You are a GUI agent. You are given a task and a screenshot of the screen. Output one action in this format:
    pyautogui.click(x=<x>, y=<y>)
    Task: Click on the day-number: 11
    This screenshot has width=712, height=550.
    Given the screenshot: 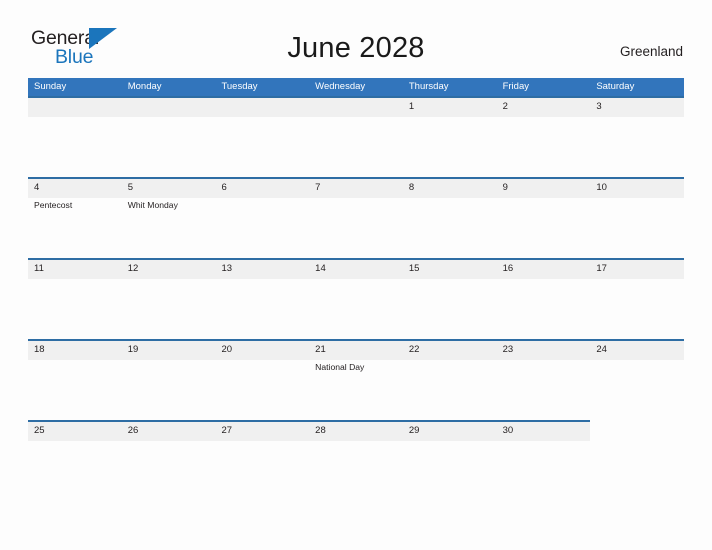 What is the action you would take?
    pyautogui.click(x=39, y=268)
    